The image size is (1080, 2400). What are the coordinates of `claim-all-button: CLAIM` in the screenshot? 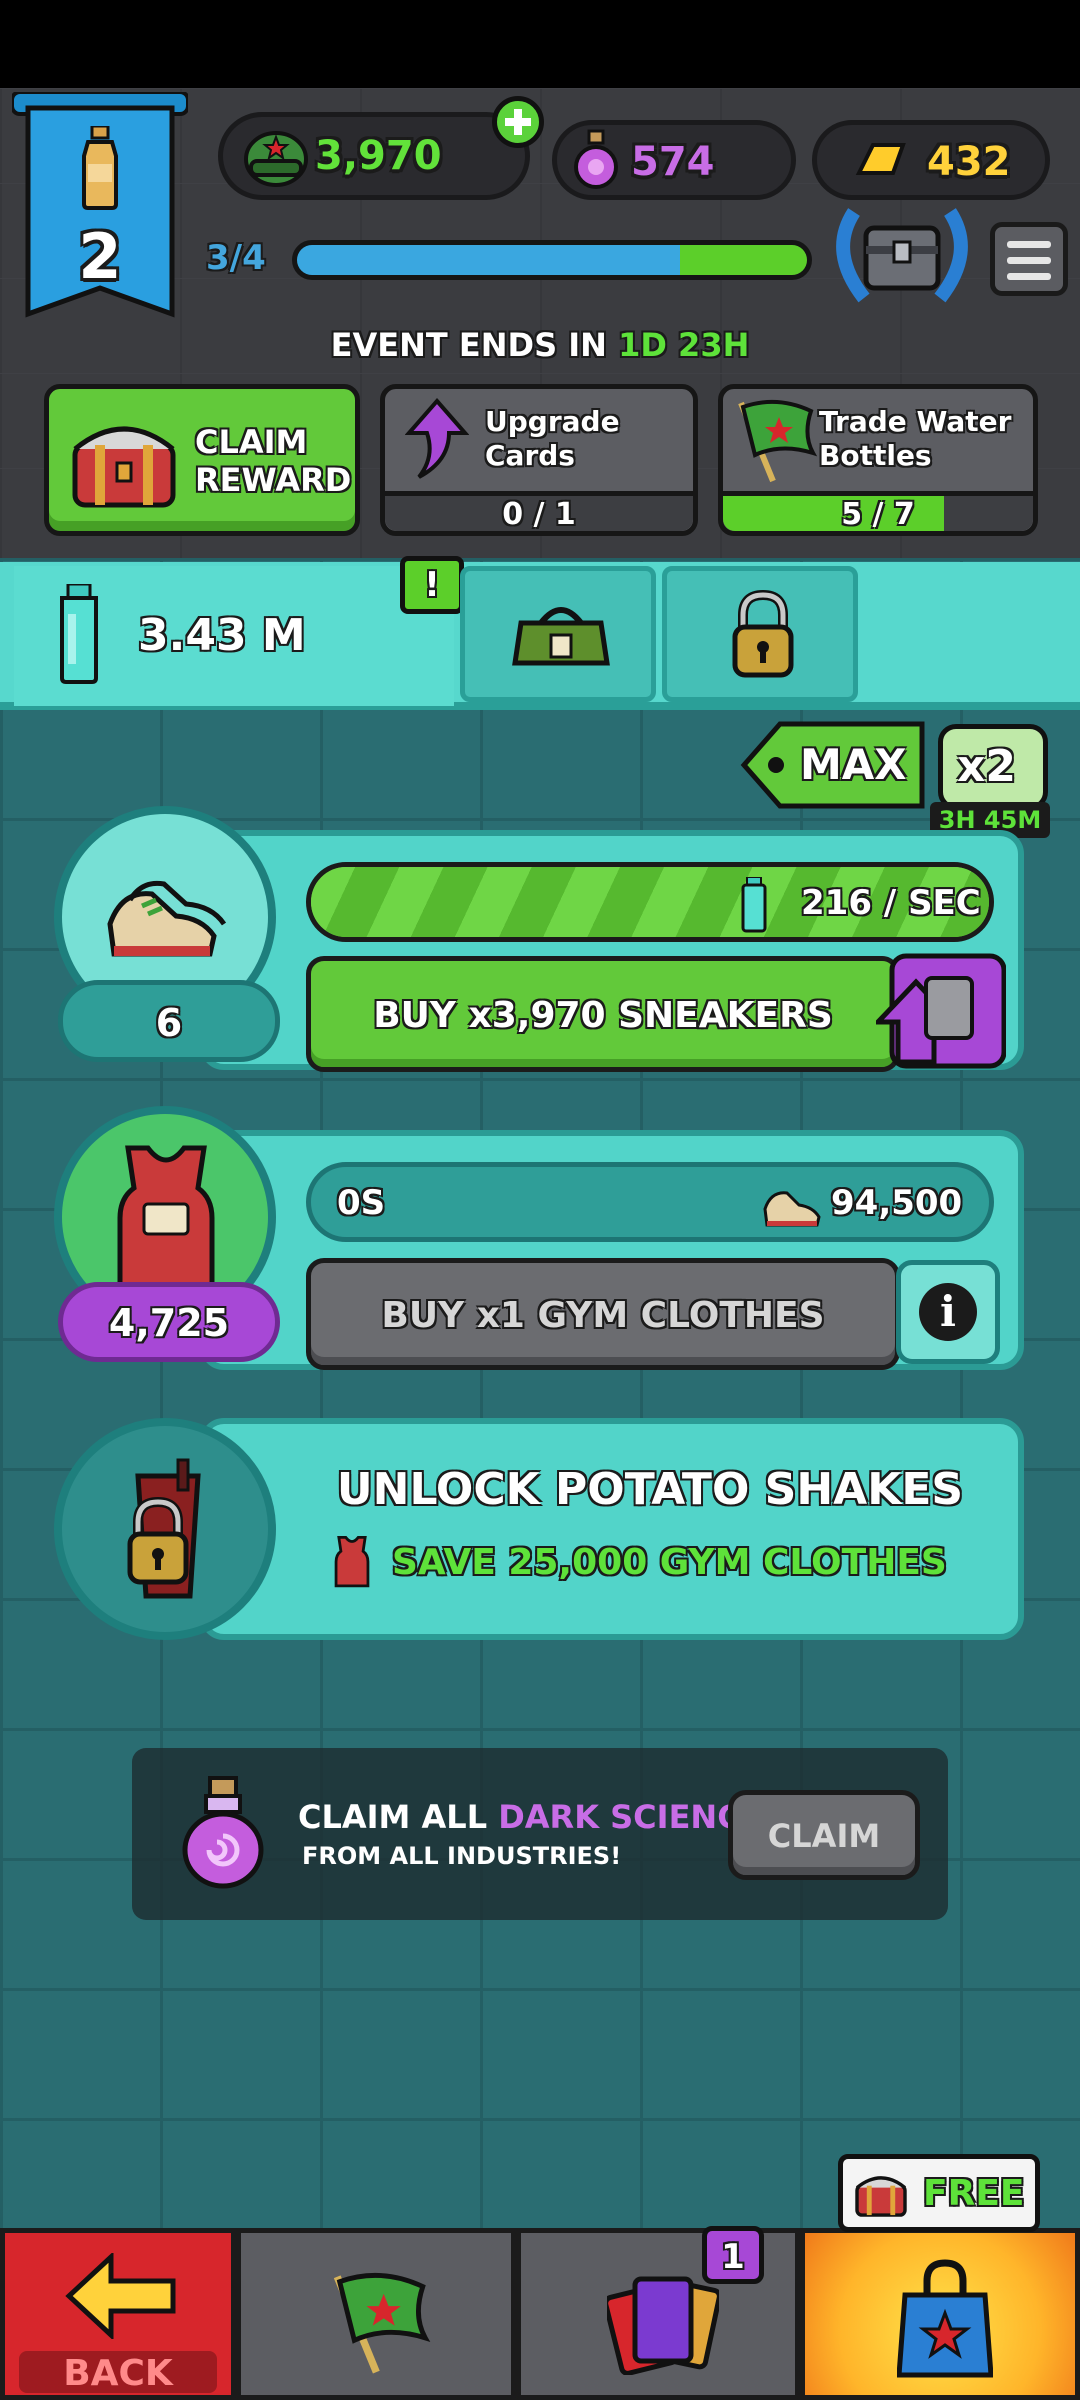 It's located at (824, 1835).